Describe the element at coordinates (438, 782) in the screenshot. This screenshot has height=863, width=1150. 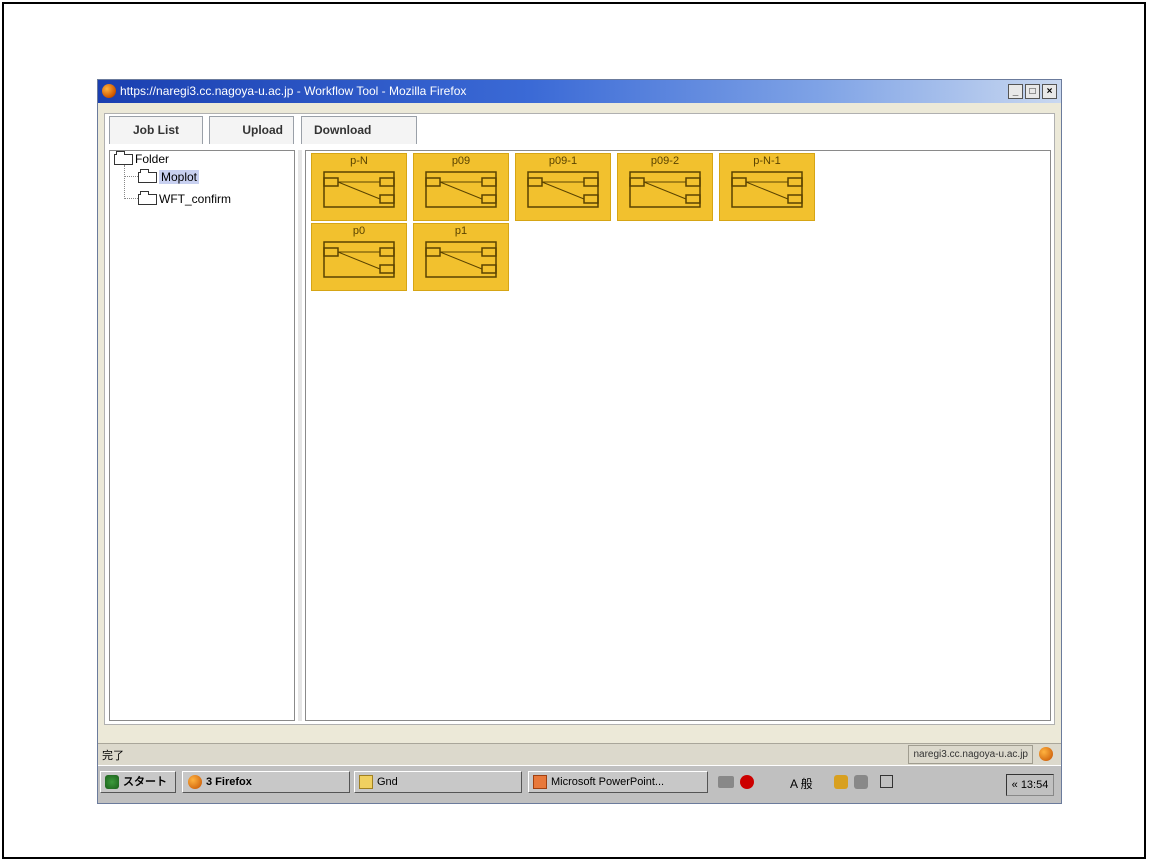
I see `taskbar-item-gnd: Gnd` at that location.